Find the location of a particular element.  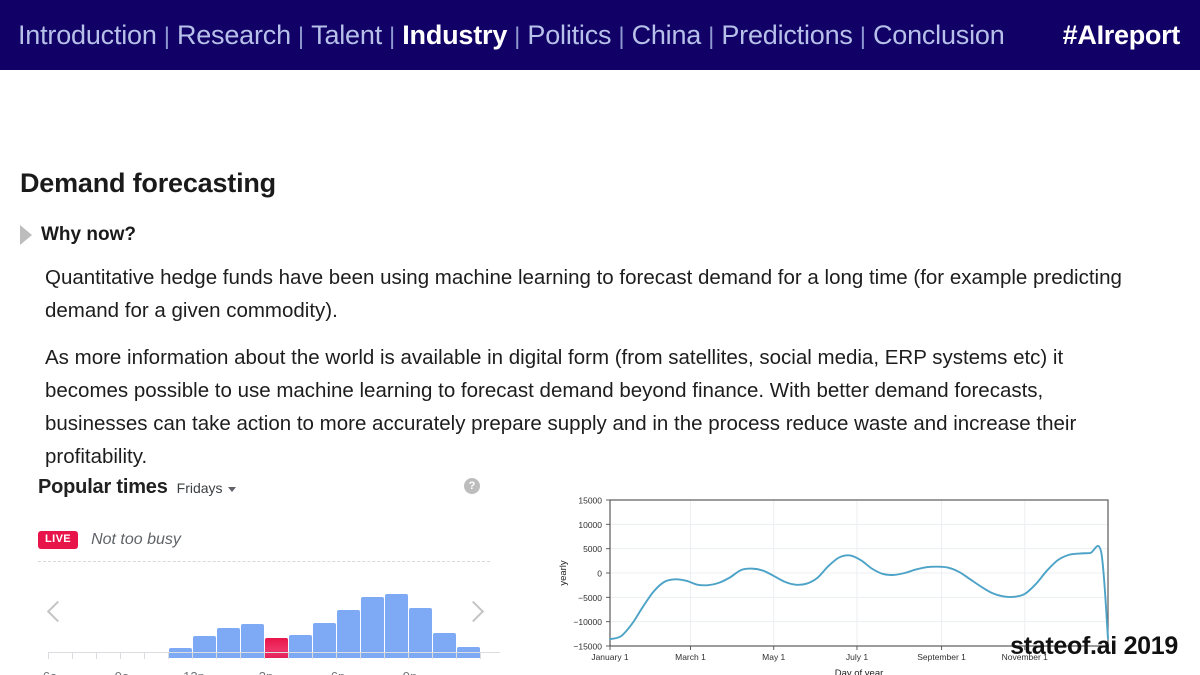

status-badge: LIVE is located at coordinates (58, 540).